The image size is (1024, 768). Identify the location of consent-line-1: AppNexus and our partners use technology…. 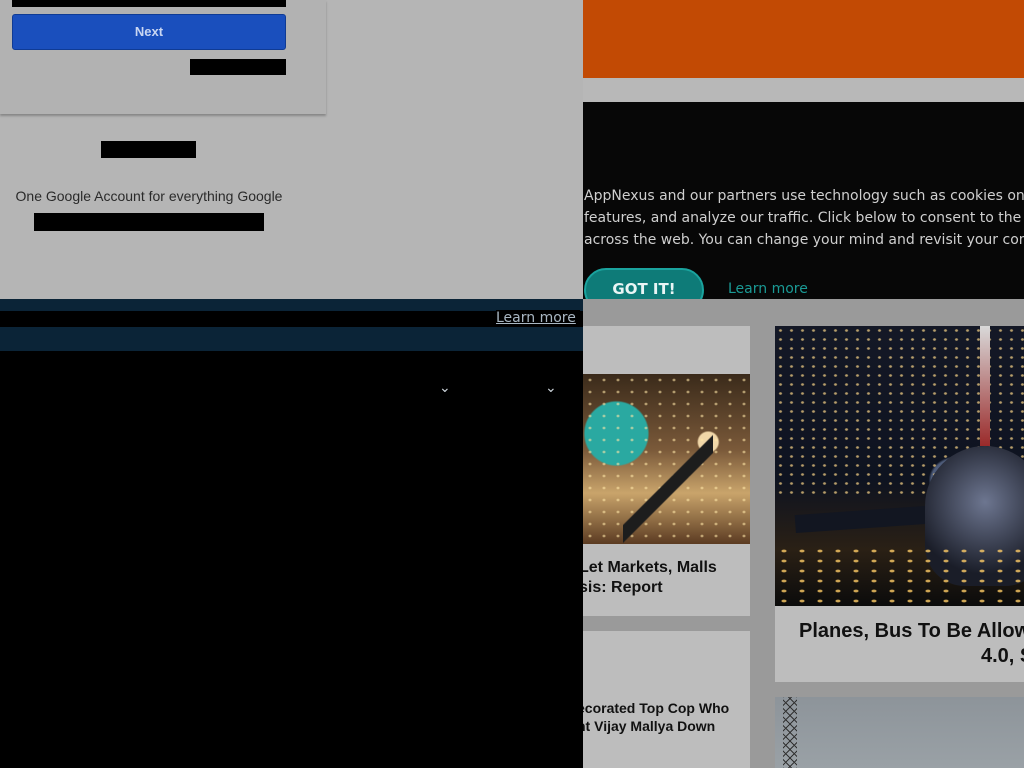
(804, 196).